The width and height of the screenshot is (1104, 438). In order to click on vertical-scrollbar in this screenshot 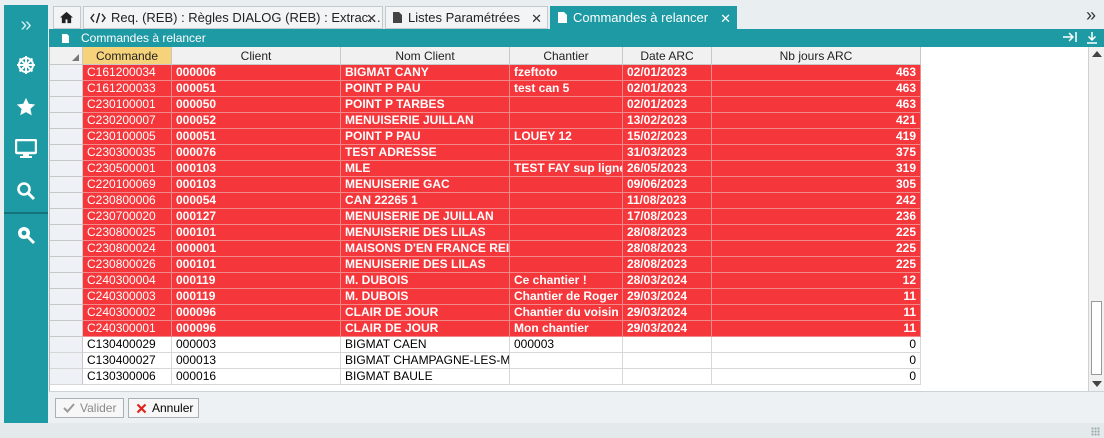, I will do `click(1096, 219)`.